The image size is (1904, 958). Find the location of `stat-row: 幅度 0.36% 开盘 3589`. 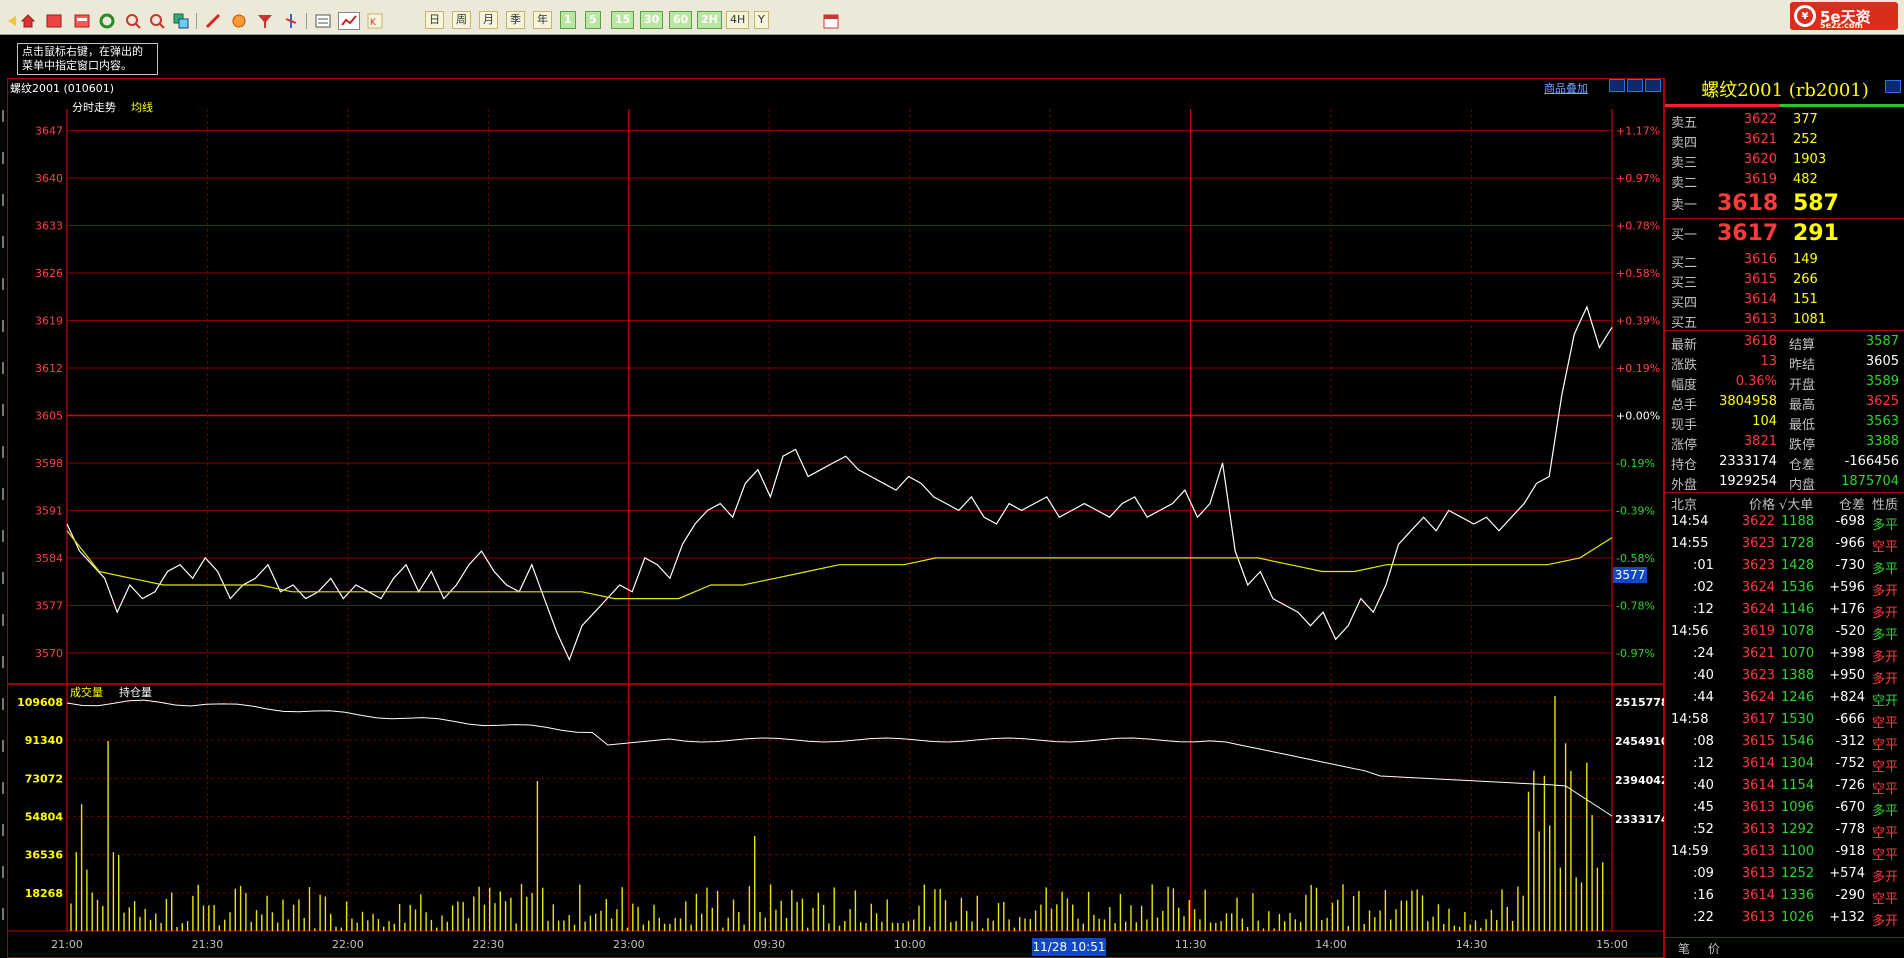

stat-row: 幅度 0.36% 开盘 3589 is located at coordinates (1784, 382).